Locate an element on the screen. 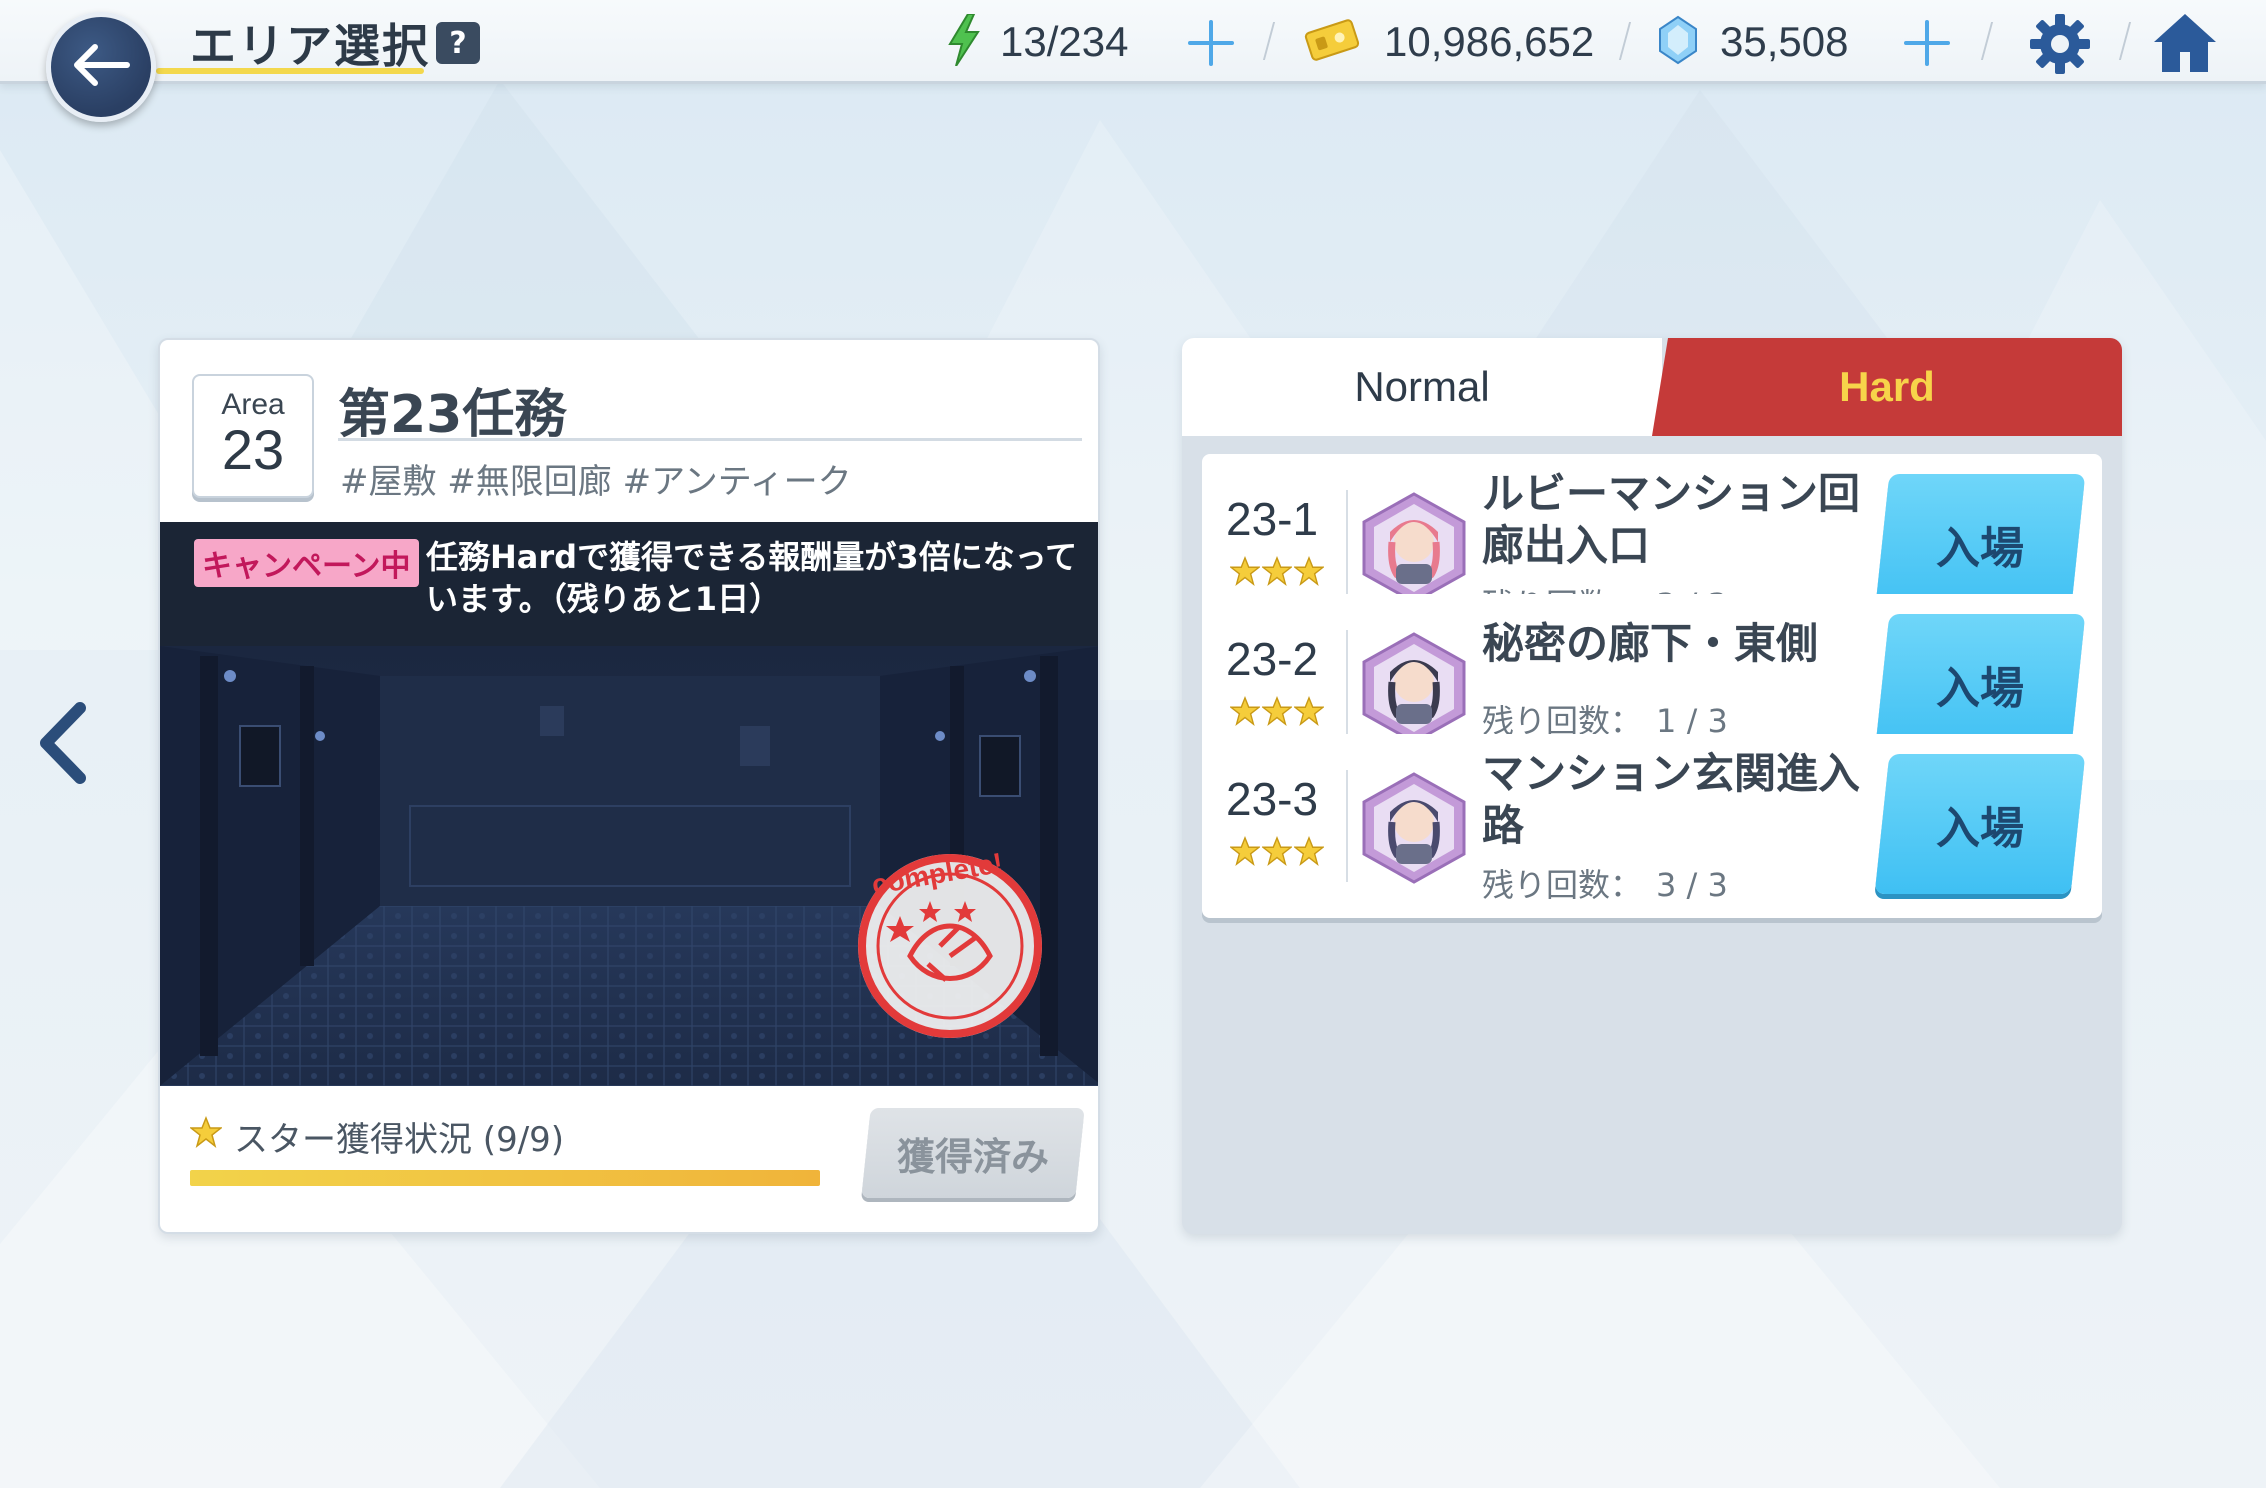 This screenshot has width=2266, height=1488. chevron-left-icon is located at coordinates (64, 746).